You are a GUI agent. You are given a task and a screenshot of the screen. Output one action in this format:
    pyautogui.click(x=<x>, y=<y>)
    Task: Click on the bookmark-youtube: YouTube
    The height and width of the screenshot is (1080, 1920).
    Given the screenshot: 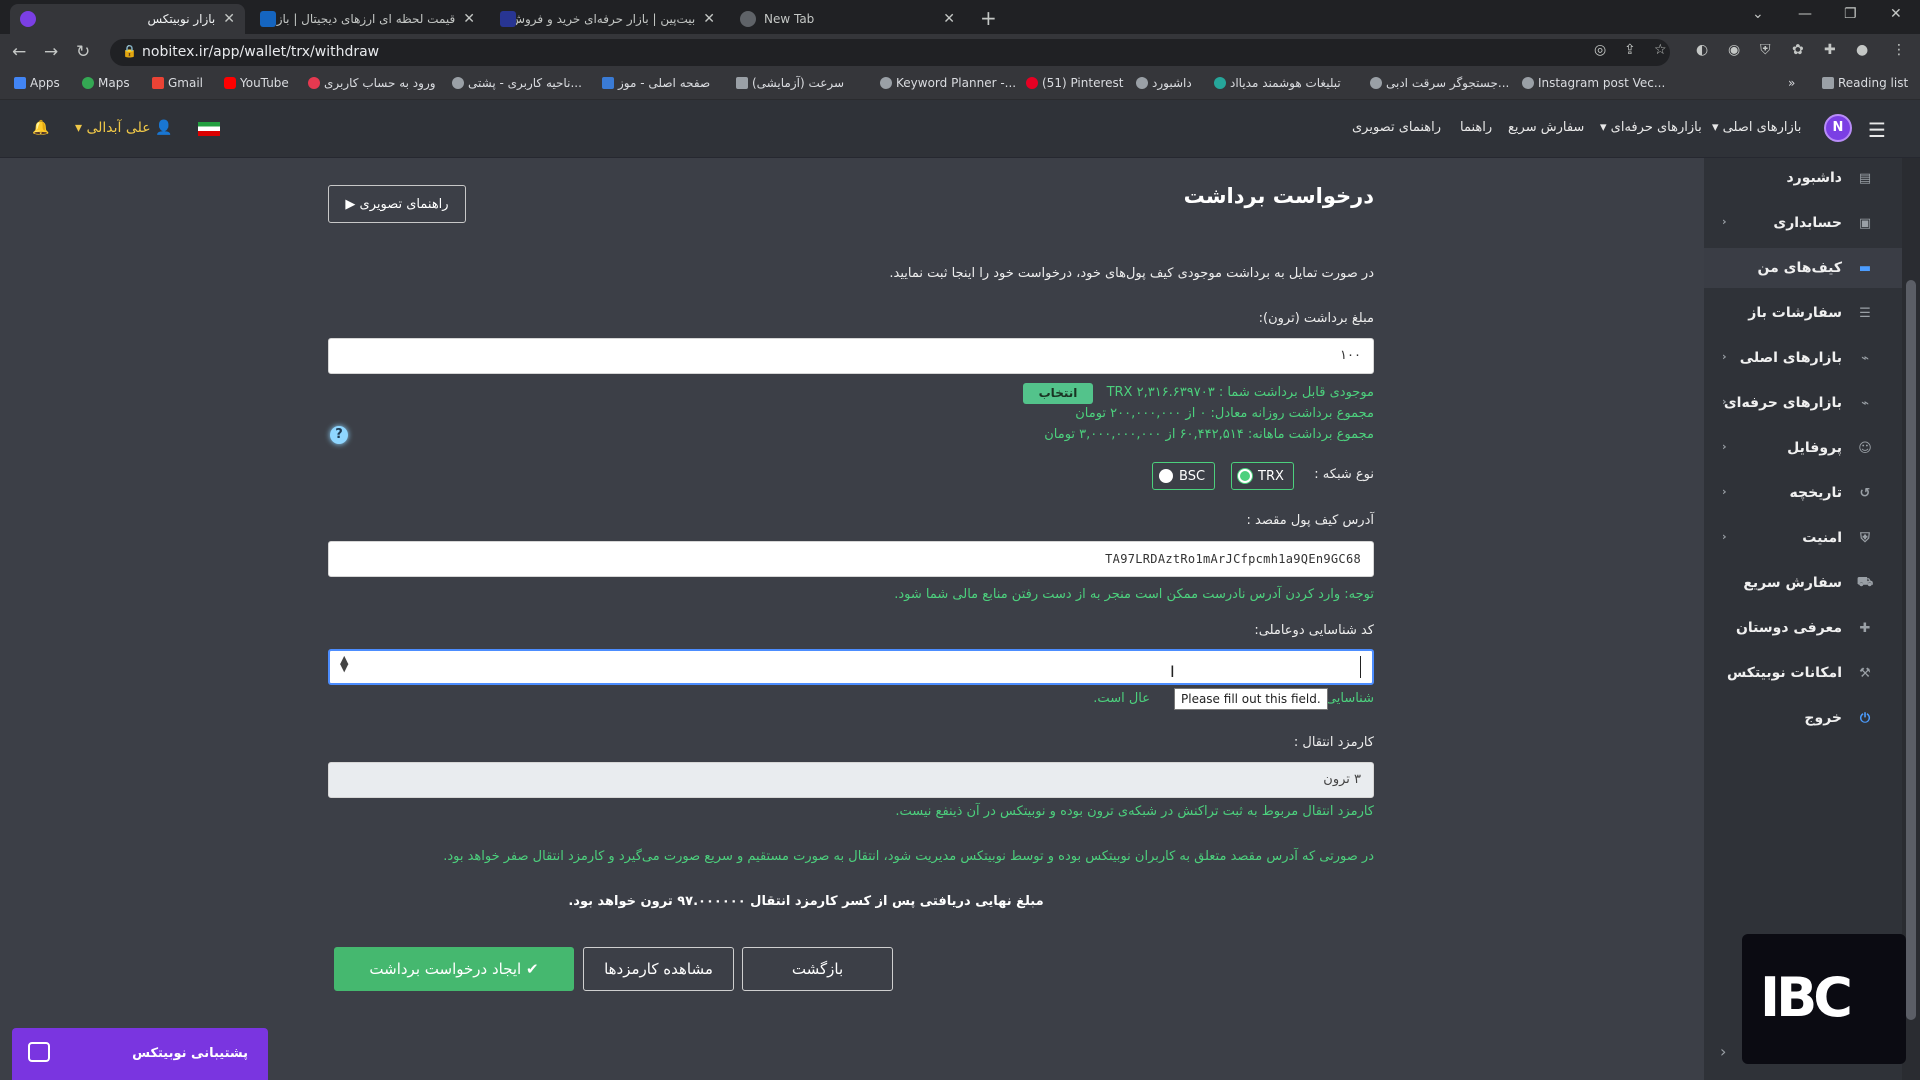 What is the action you would take?
    pyautogui.click(x=256, y=83)
    